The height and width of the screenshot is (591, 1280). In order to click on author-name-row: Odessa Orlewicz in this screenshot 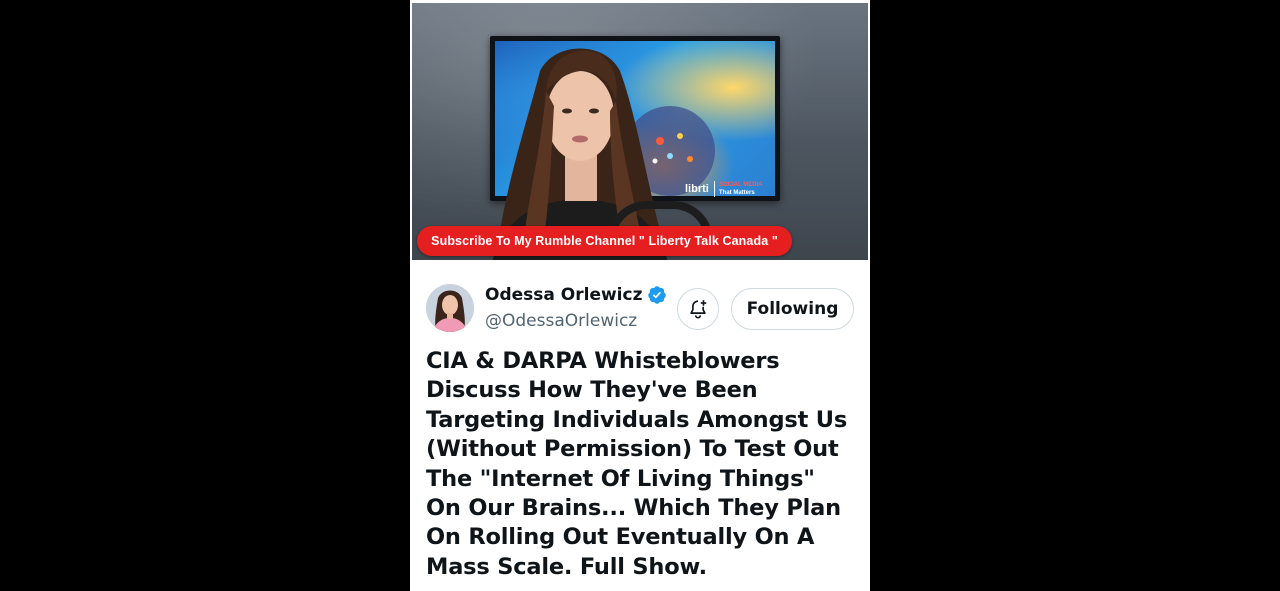, I will do `click(576, 295)`.